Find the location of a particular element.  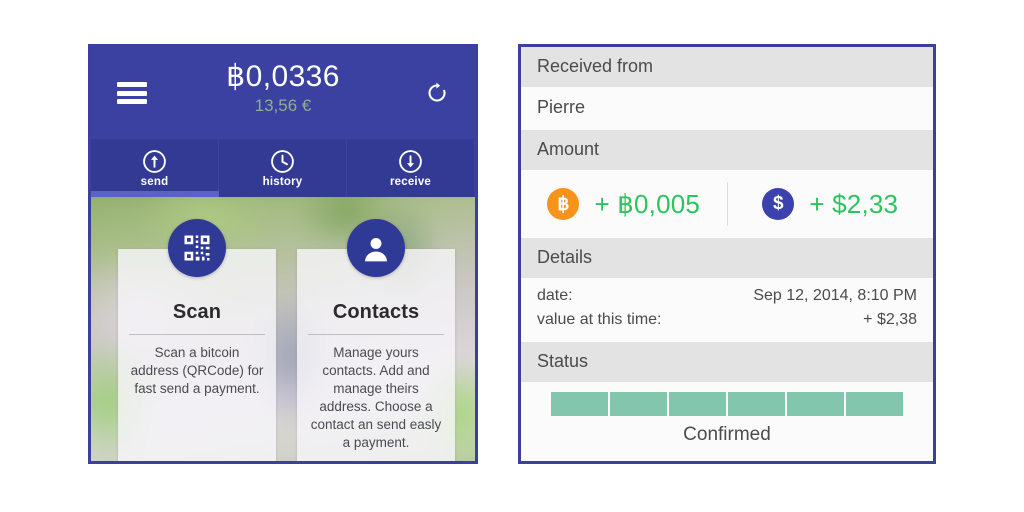

sender-name: Pierre is located at coordinates (727, 108).